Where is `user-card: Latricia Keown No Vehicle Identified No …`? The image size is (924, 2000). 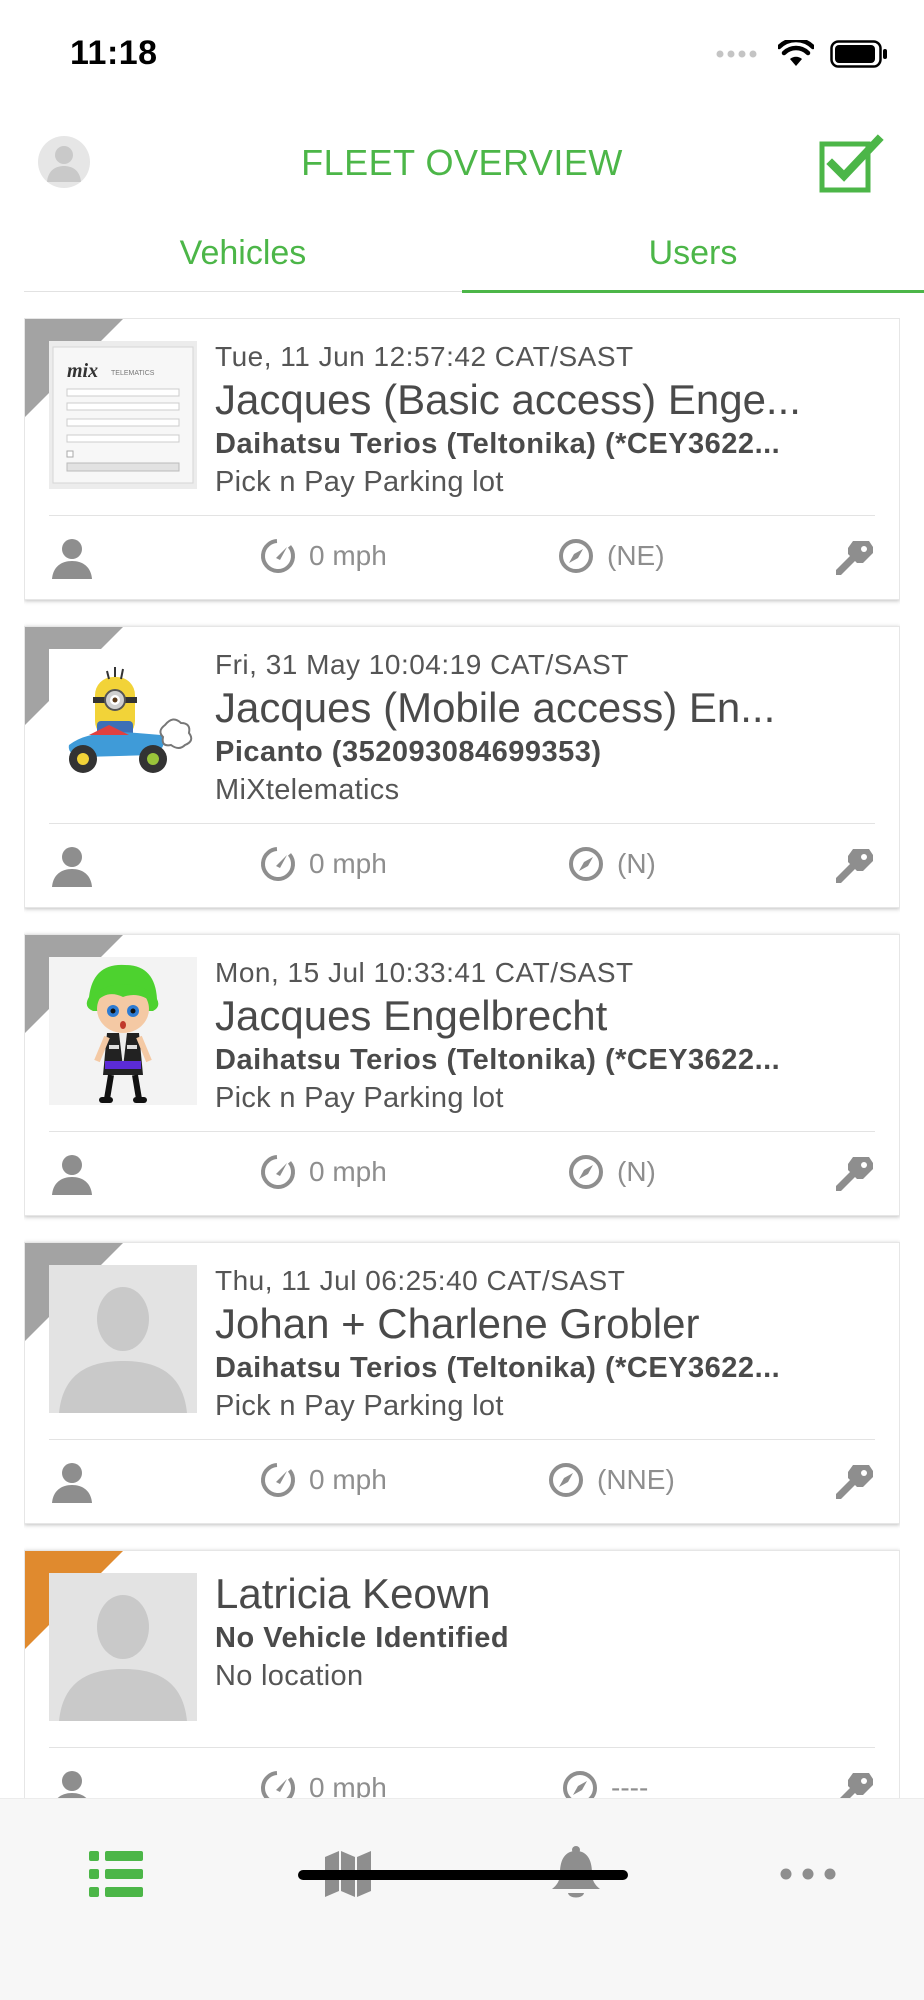
user-card: Latricia Keown No Vehicle Identified No … is located at coordinates (462, 1674).